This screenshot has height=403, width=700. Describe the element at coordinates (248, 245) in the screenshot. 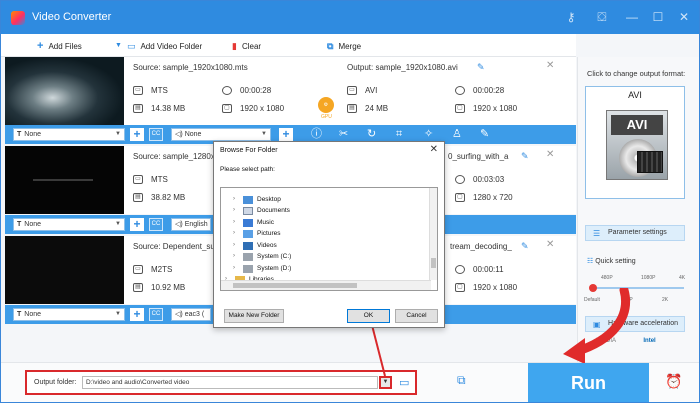

I see `videos-icon` at that location.